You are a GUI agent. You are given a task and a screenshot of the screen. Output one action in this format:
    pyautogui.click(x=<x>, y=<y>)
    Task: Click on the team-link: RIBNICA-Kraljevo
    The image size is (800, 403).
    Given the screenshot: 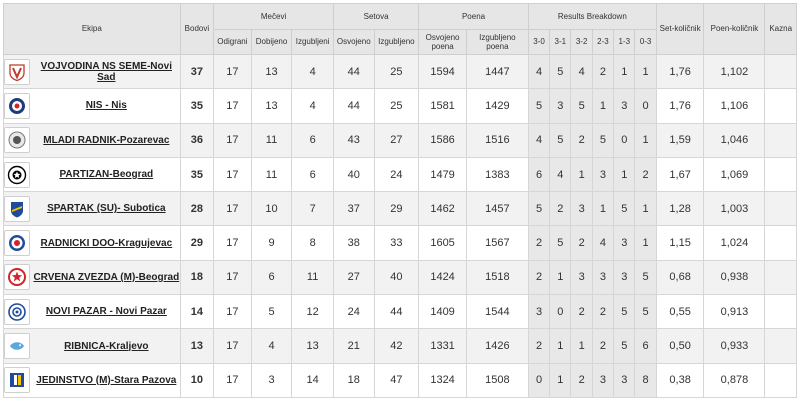 What is the action you would take?
    pyautogui.click(x=106, y=346)
    